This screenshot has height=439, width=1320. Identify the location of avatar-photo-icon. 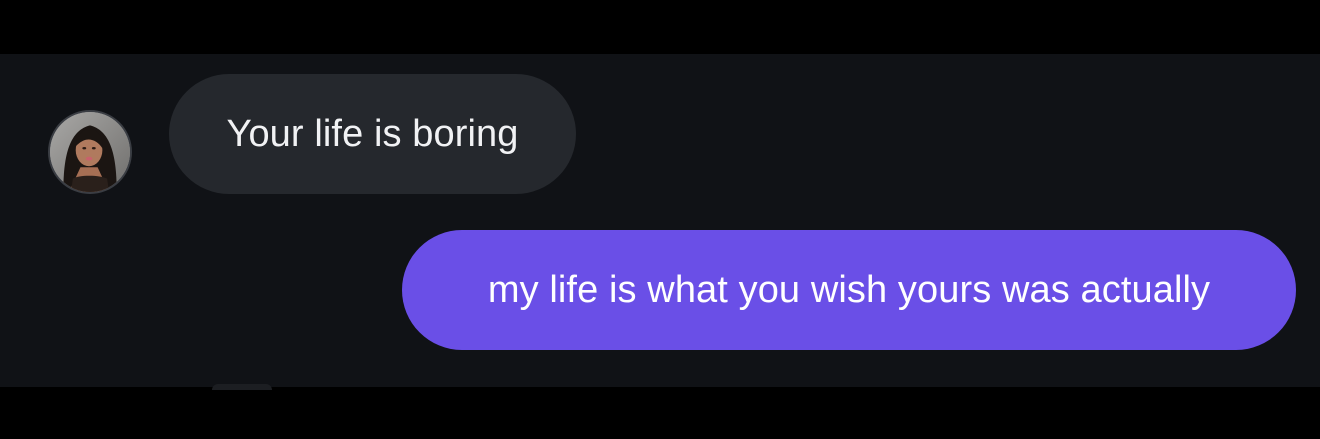
(90, 152).